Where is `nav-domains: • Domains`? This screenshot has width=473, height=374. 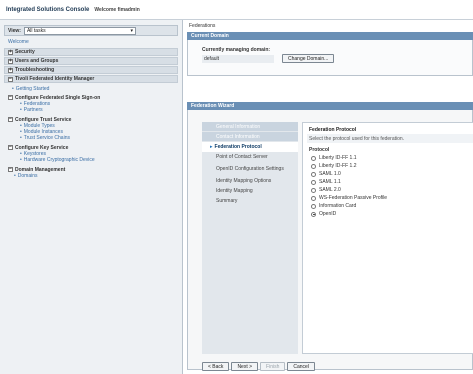
nav-domains: • Domains is located at coordinates (91, 176).